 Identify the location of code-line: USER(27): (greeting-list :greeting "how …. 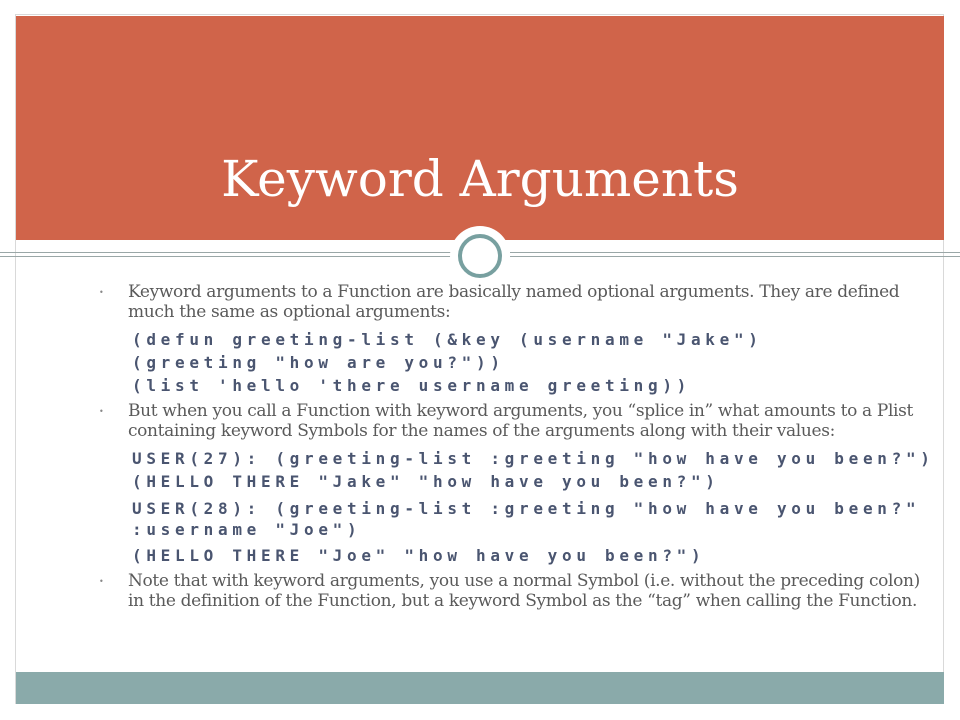
(533, 458).